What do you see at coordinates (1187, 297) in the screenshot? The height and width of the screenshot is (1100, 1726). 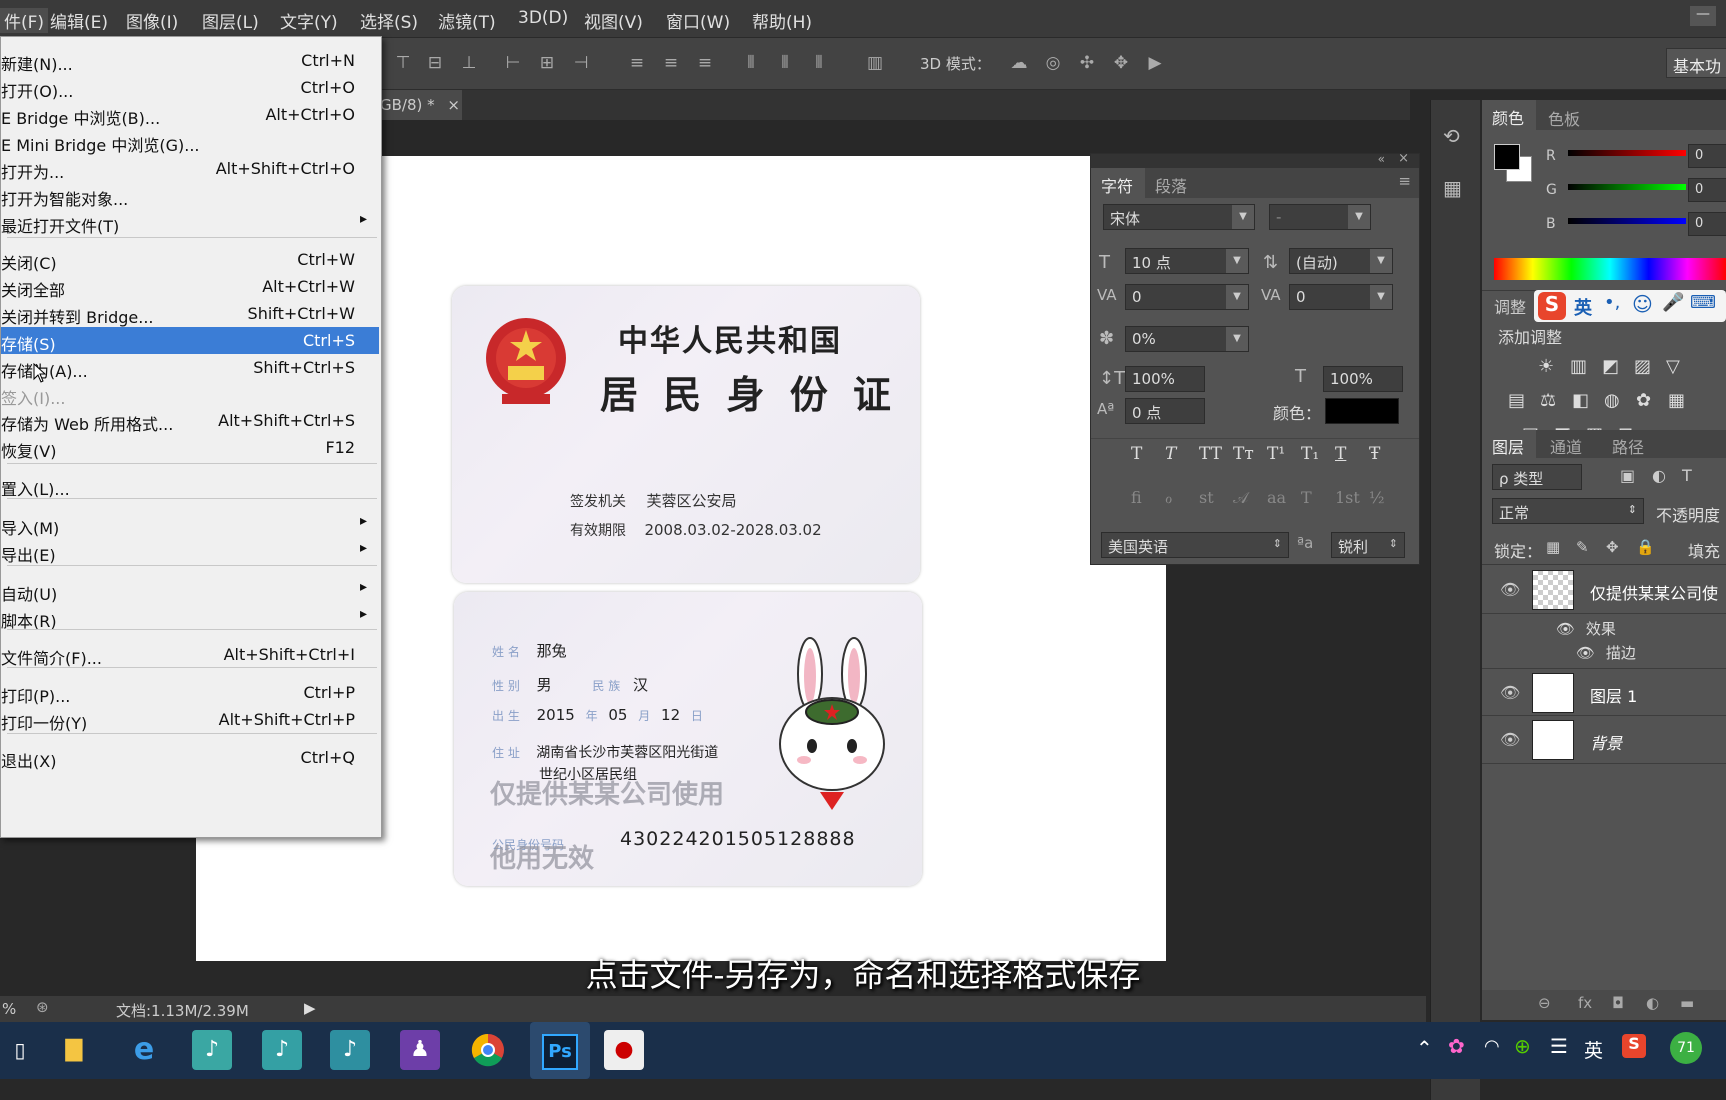 I see `kerning-select: 0 ▼` at bounding box center [1187, 297].